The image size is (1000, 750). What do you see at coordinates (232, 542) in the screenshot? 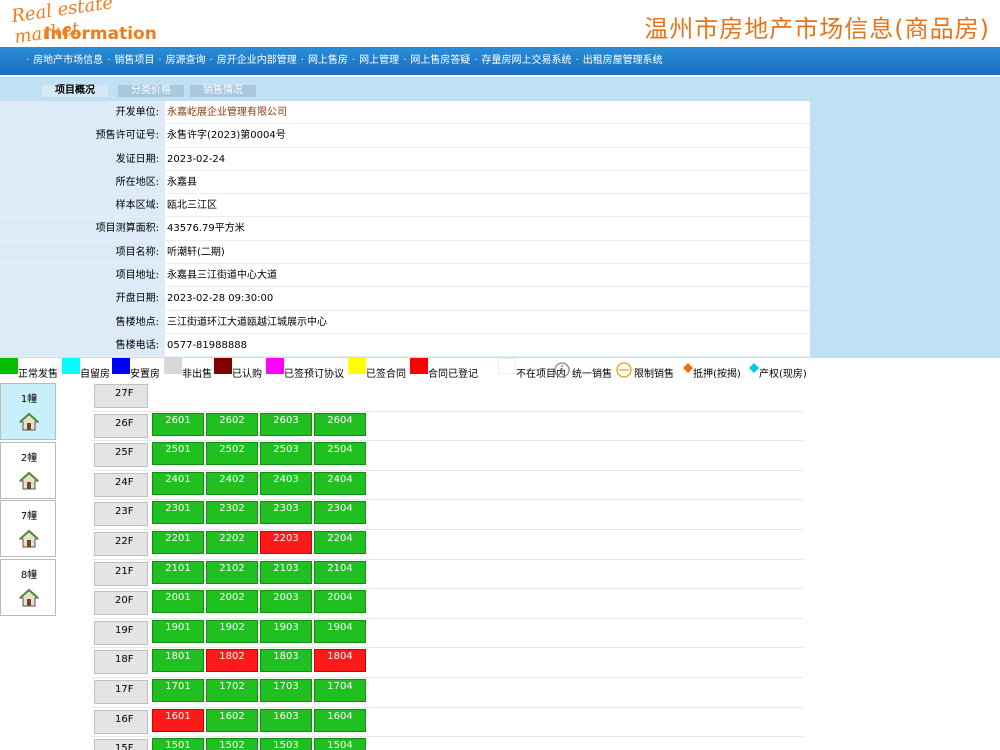
I see `unit-cell: 2202` at bounding box center [232, 542].